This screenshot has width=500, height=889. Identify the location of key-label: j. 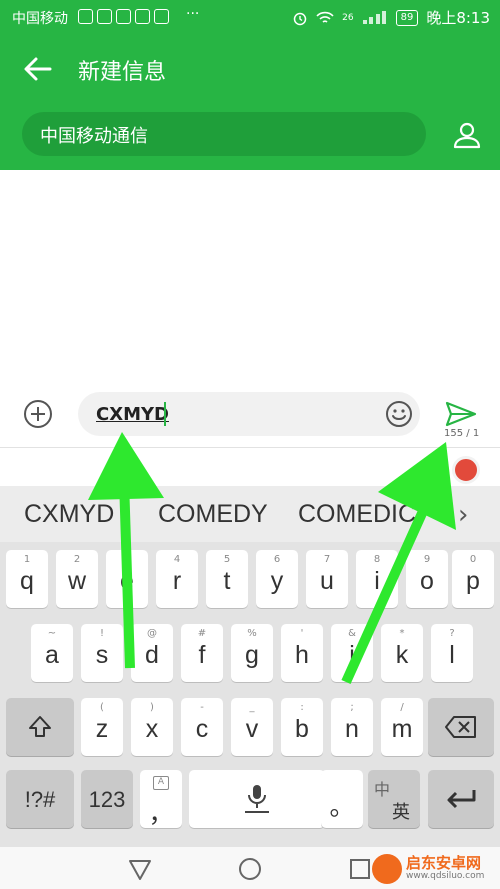
(352, 655).